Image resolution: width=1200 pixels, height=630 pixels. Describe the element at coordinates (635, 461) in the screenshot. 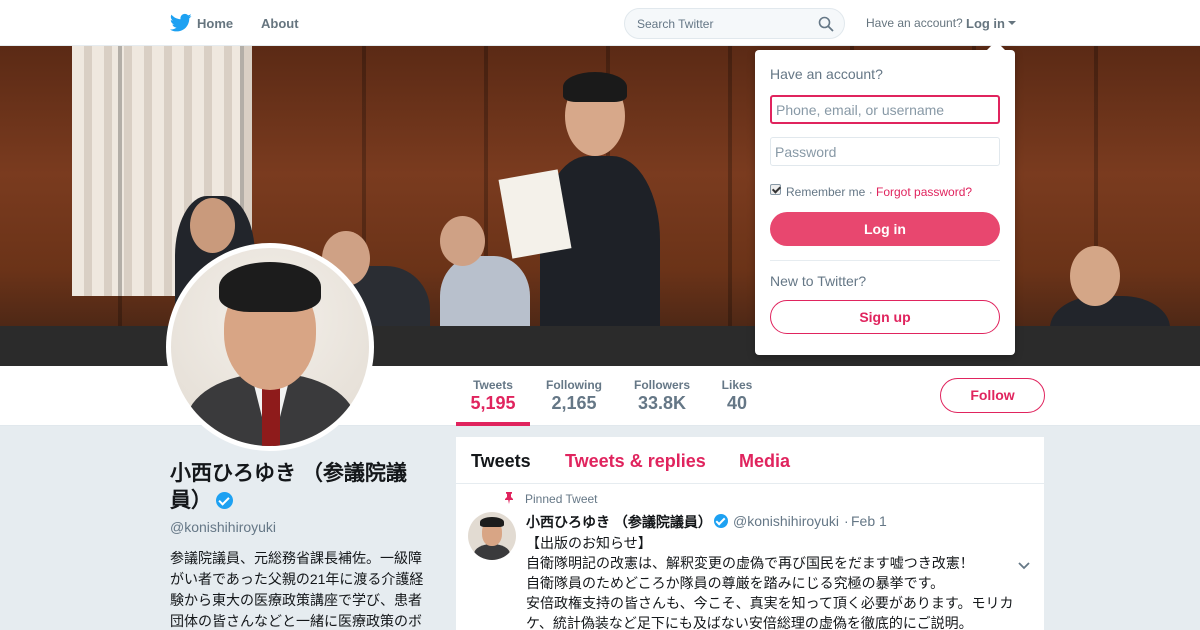

I see `tab-tweets-and-replies: Tweets & replies` at that location.